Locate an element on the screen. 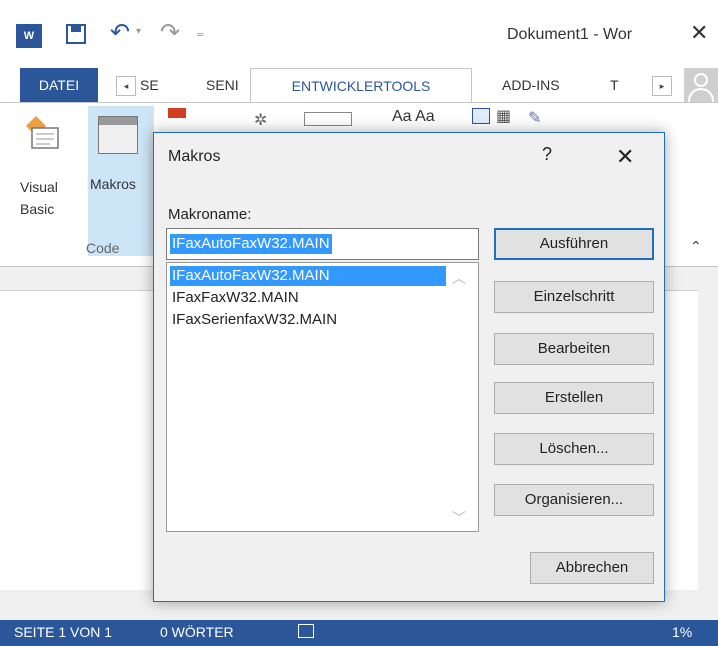  window-close-icon: ✕ is located at coordinates (699, 33).